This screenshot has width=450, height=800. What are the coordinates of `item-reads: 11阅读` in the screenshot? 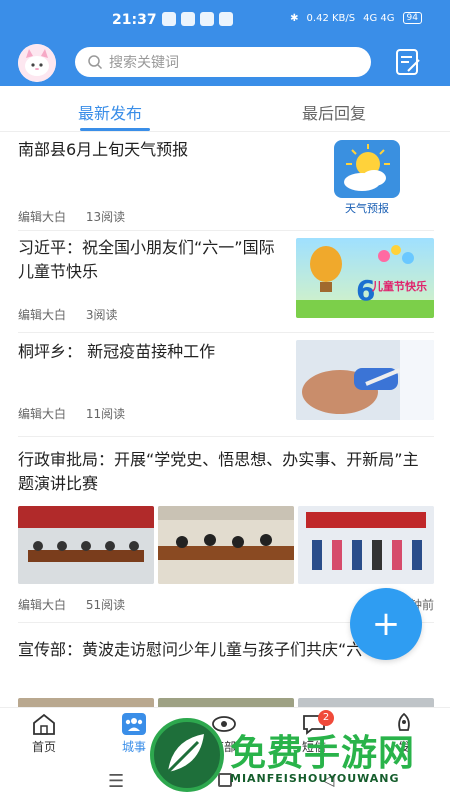 It's located at (105, 414).